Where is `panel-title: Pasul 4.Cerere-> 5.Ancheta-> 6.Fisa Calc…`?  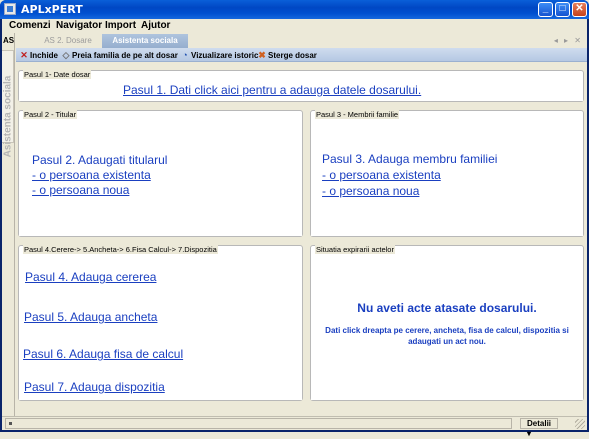
panel-title: Pasul 4.Cerere-> 5.Ancheta-> 6.Fisa Calc… is located at coordinates (120, 249).